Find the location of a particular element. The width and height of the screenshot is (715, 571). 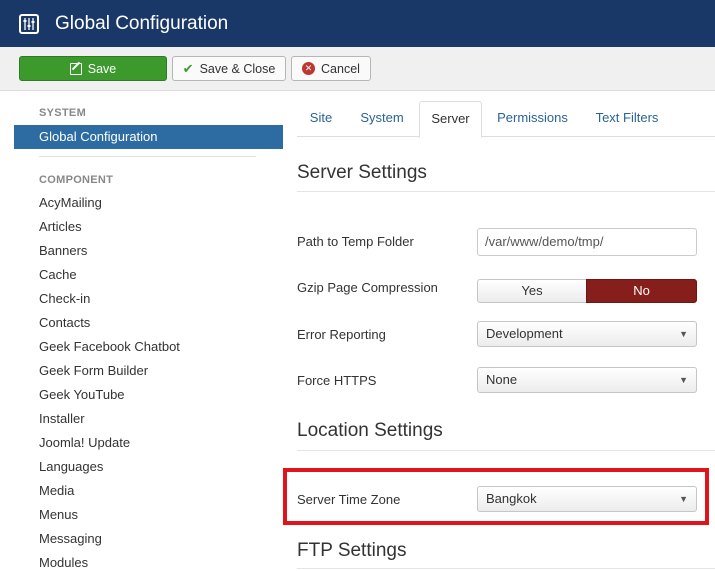

sidebar-item-geek-facebook-chatbot: Geek Facebook Chatbot is located at coordinates (109, 347).